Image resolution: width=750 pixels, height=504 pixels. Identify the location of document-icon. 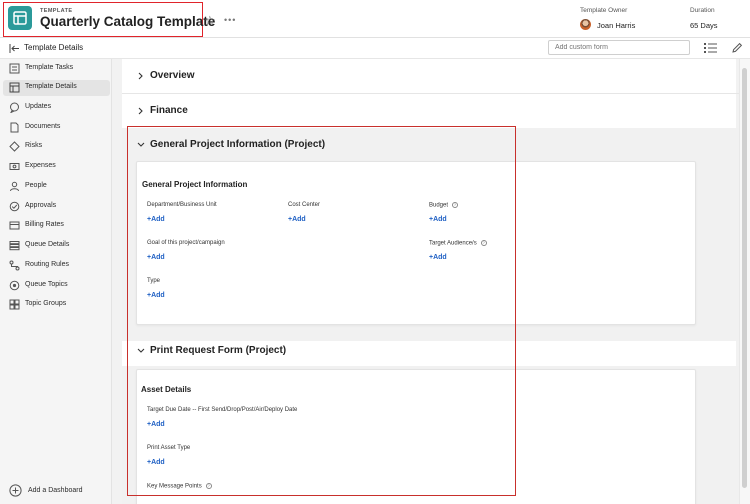
(14, 127).